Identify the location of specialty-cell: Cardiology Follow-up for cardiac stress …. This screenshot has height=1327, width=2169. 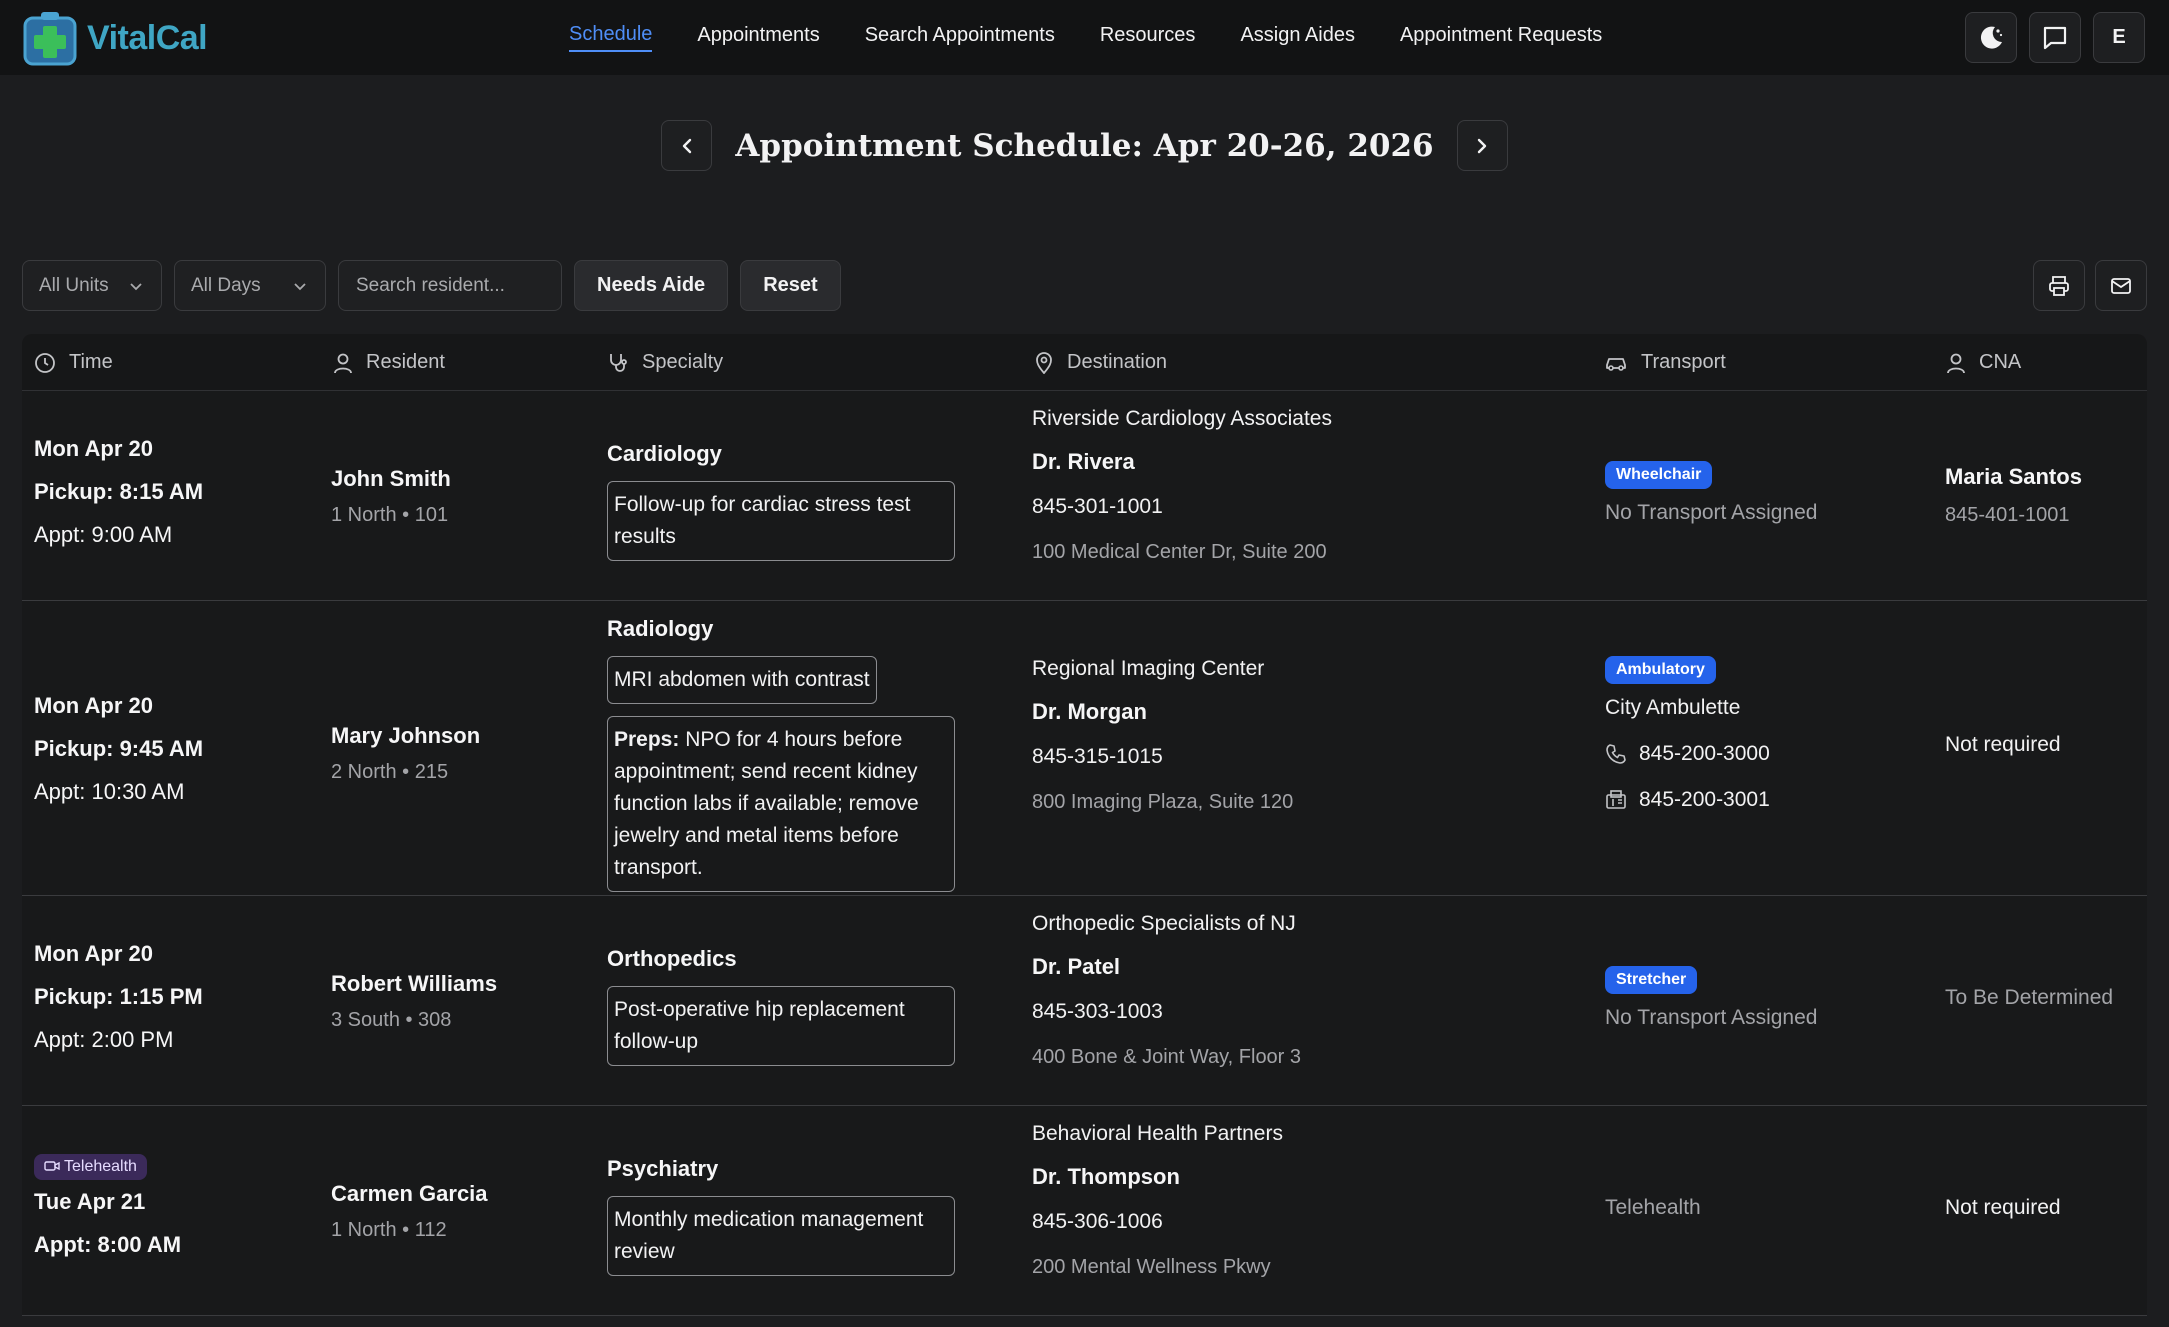
(781, 507).